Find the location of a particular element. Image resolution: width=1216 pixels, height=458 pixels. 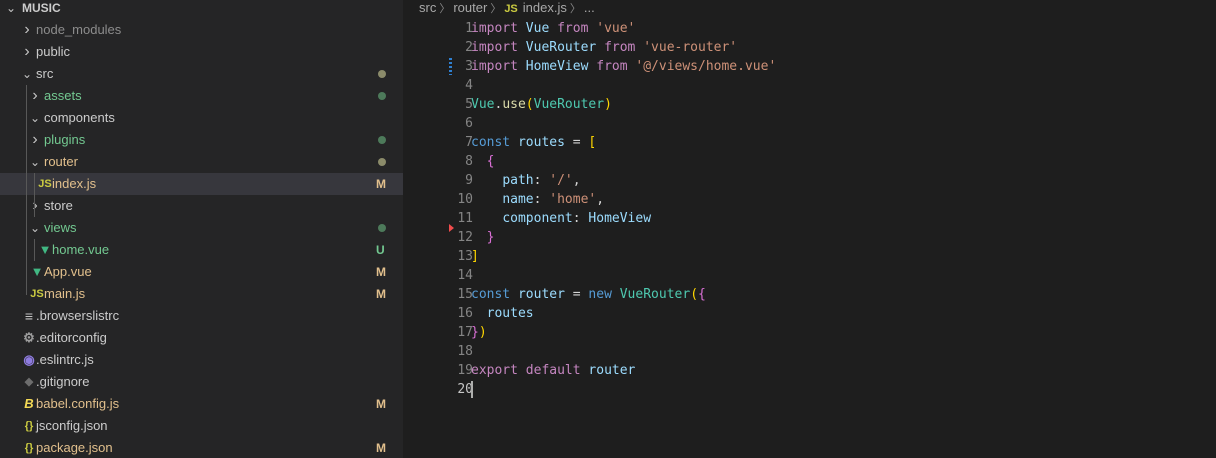

tree-item-label: components is located at coordinates (79, 117).